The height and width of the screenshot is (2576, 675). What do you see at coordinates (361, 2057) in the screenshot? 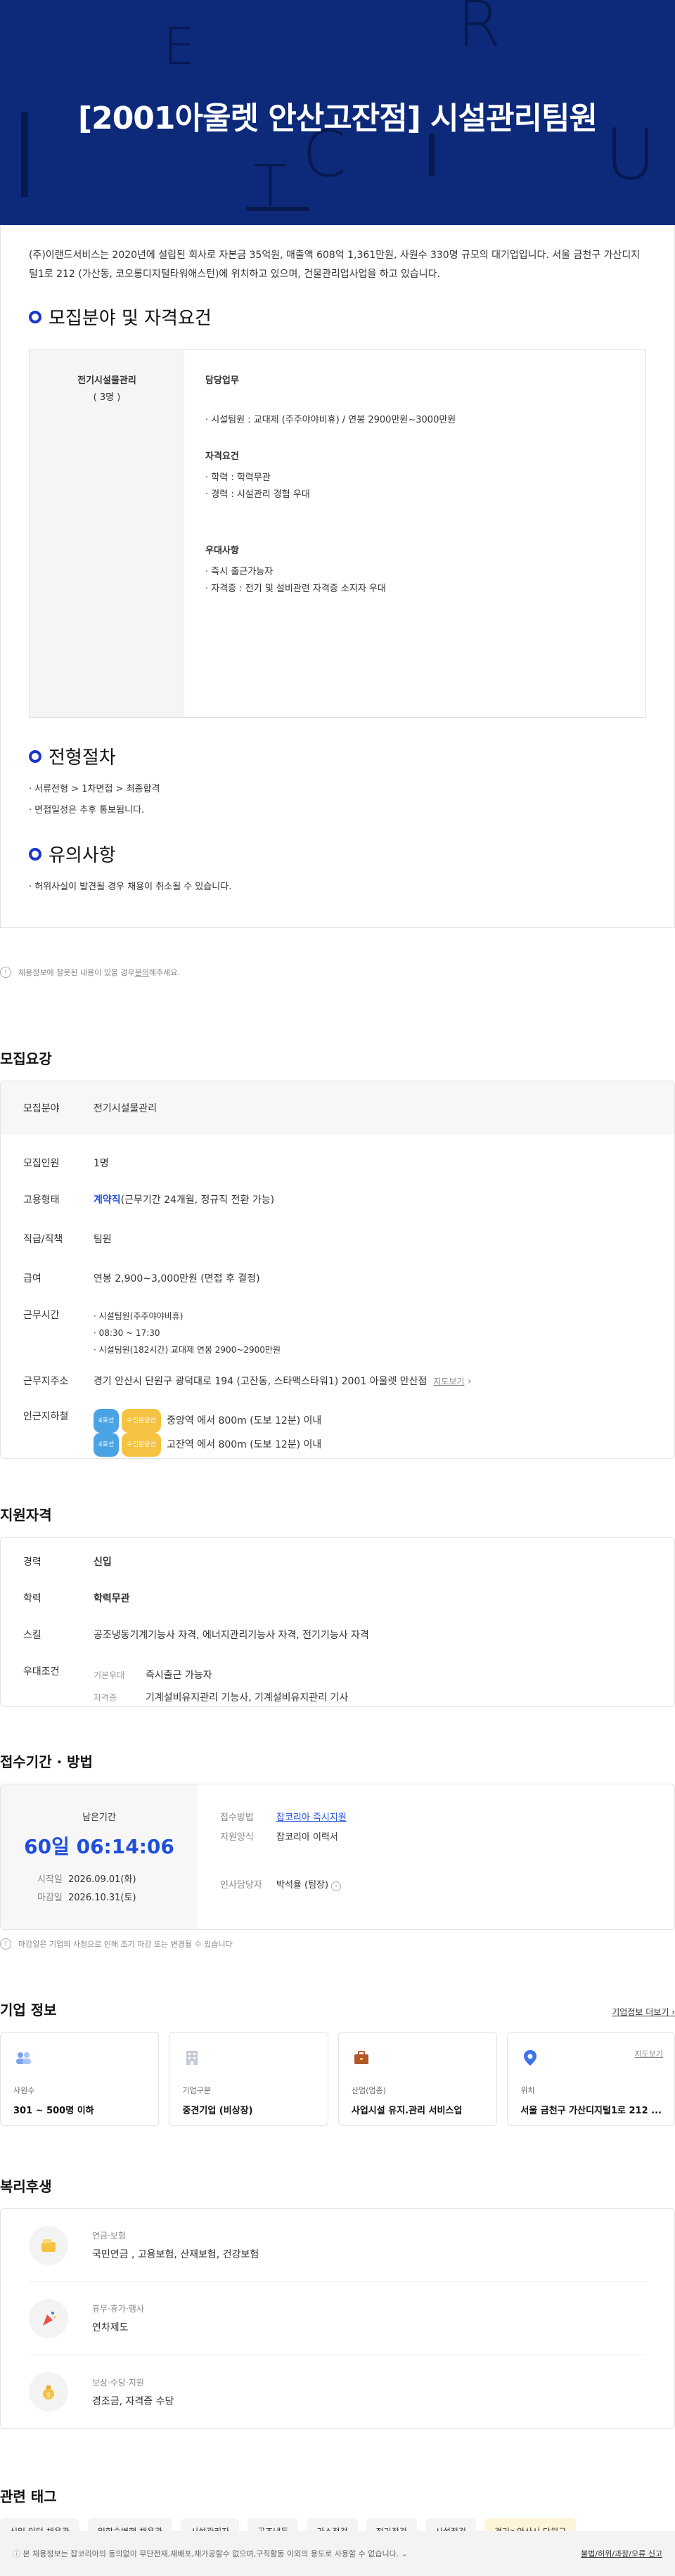
I see `briefcase-icon` at bounding box center [361, 2057].